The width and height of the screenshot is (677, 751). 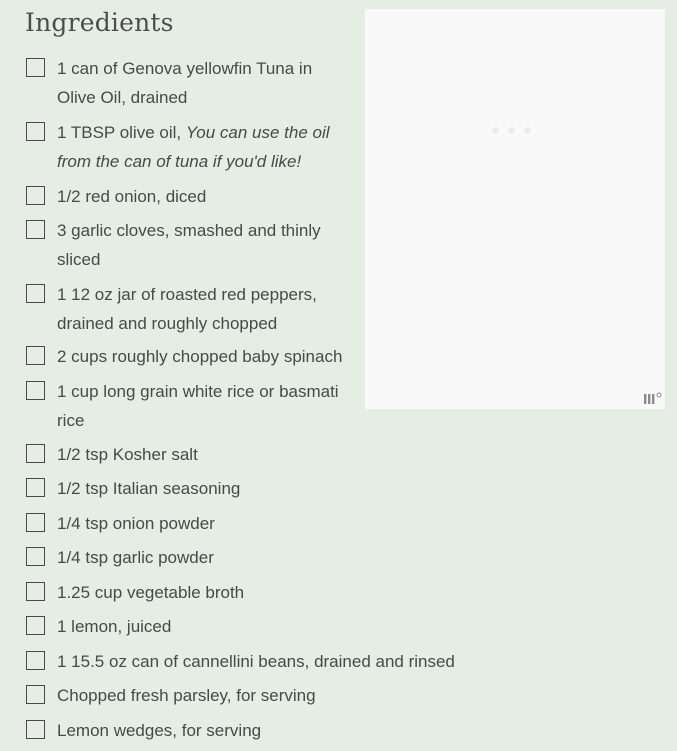 I want to click on ingredient-line: Chopped fresh parsley, for serving, so click(x=186, y=695).